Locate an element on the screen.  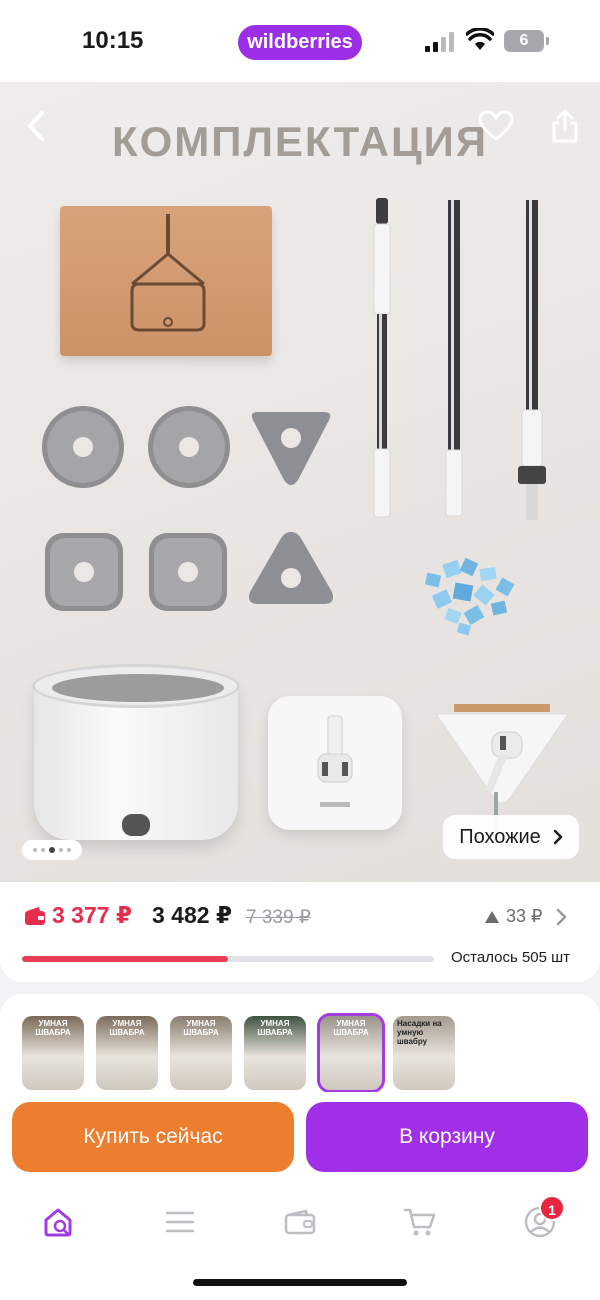
home-indicator is located at coordinates (300, 1282).